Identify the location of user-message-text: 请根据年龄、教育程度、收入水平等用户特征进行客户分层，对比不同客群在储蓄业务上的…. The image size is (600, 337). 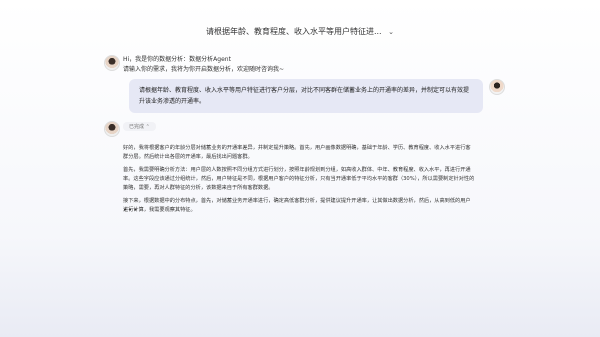
(304, 96).